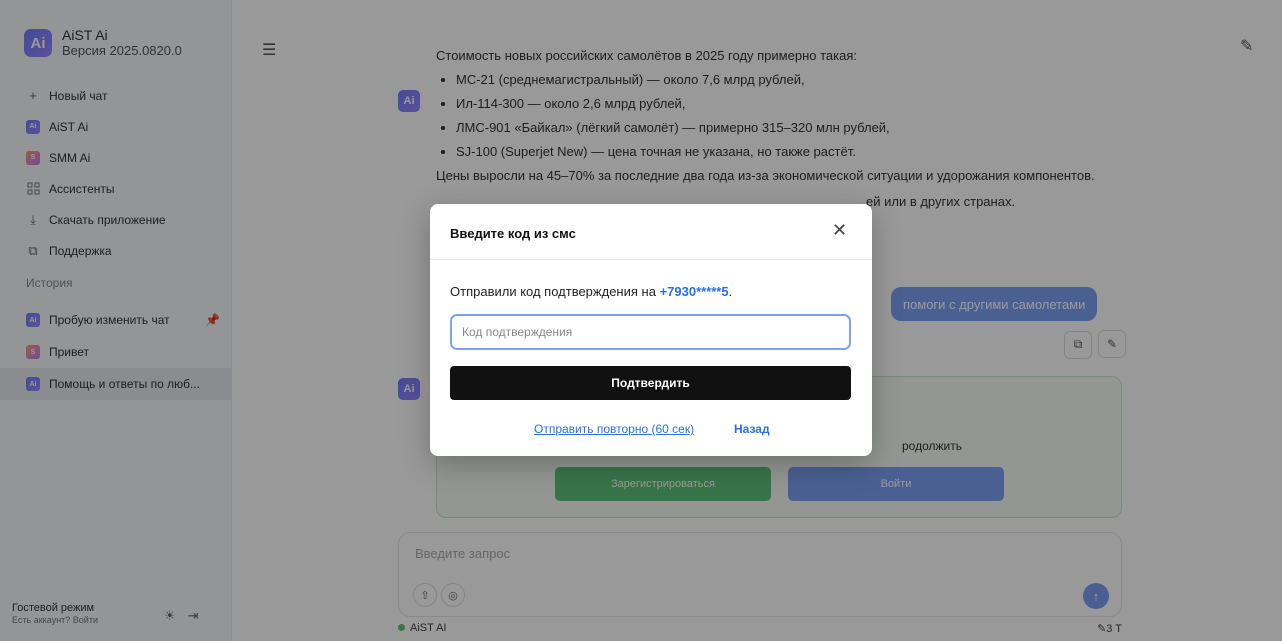  What do you see at coordinates (694, 291) in the screenshot?
I see `phone-number: +7930*****5` at bounding box center [694, 291].